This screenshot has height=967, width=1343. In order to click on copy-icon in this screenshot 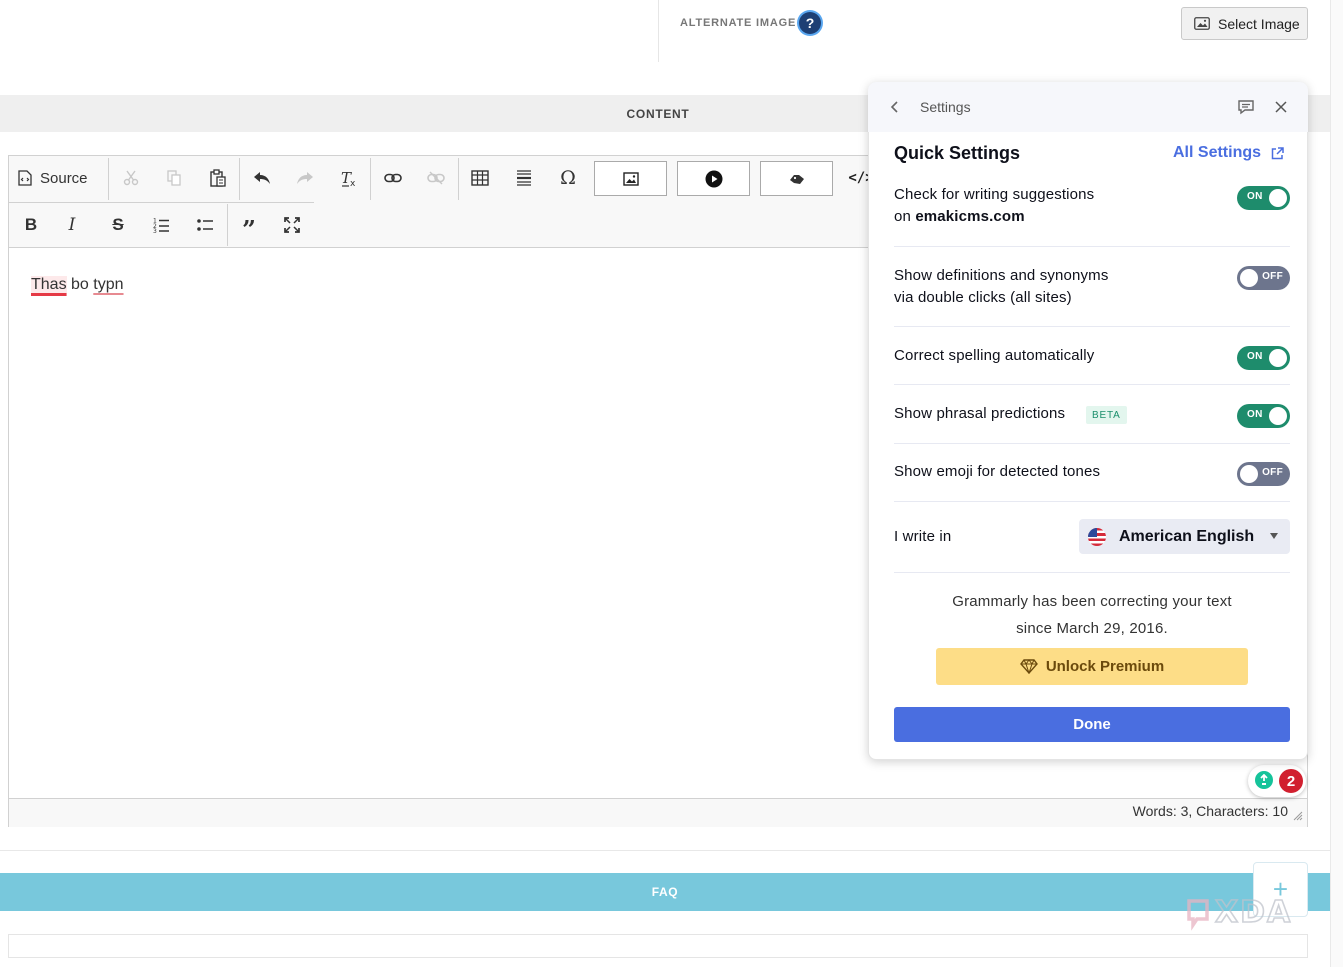, I will do `click(174, 178)`.